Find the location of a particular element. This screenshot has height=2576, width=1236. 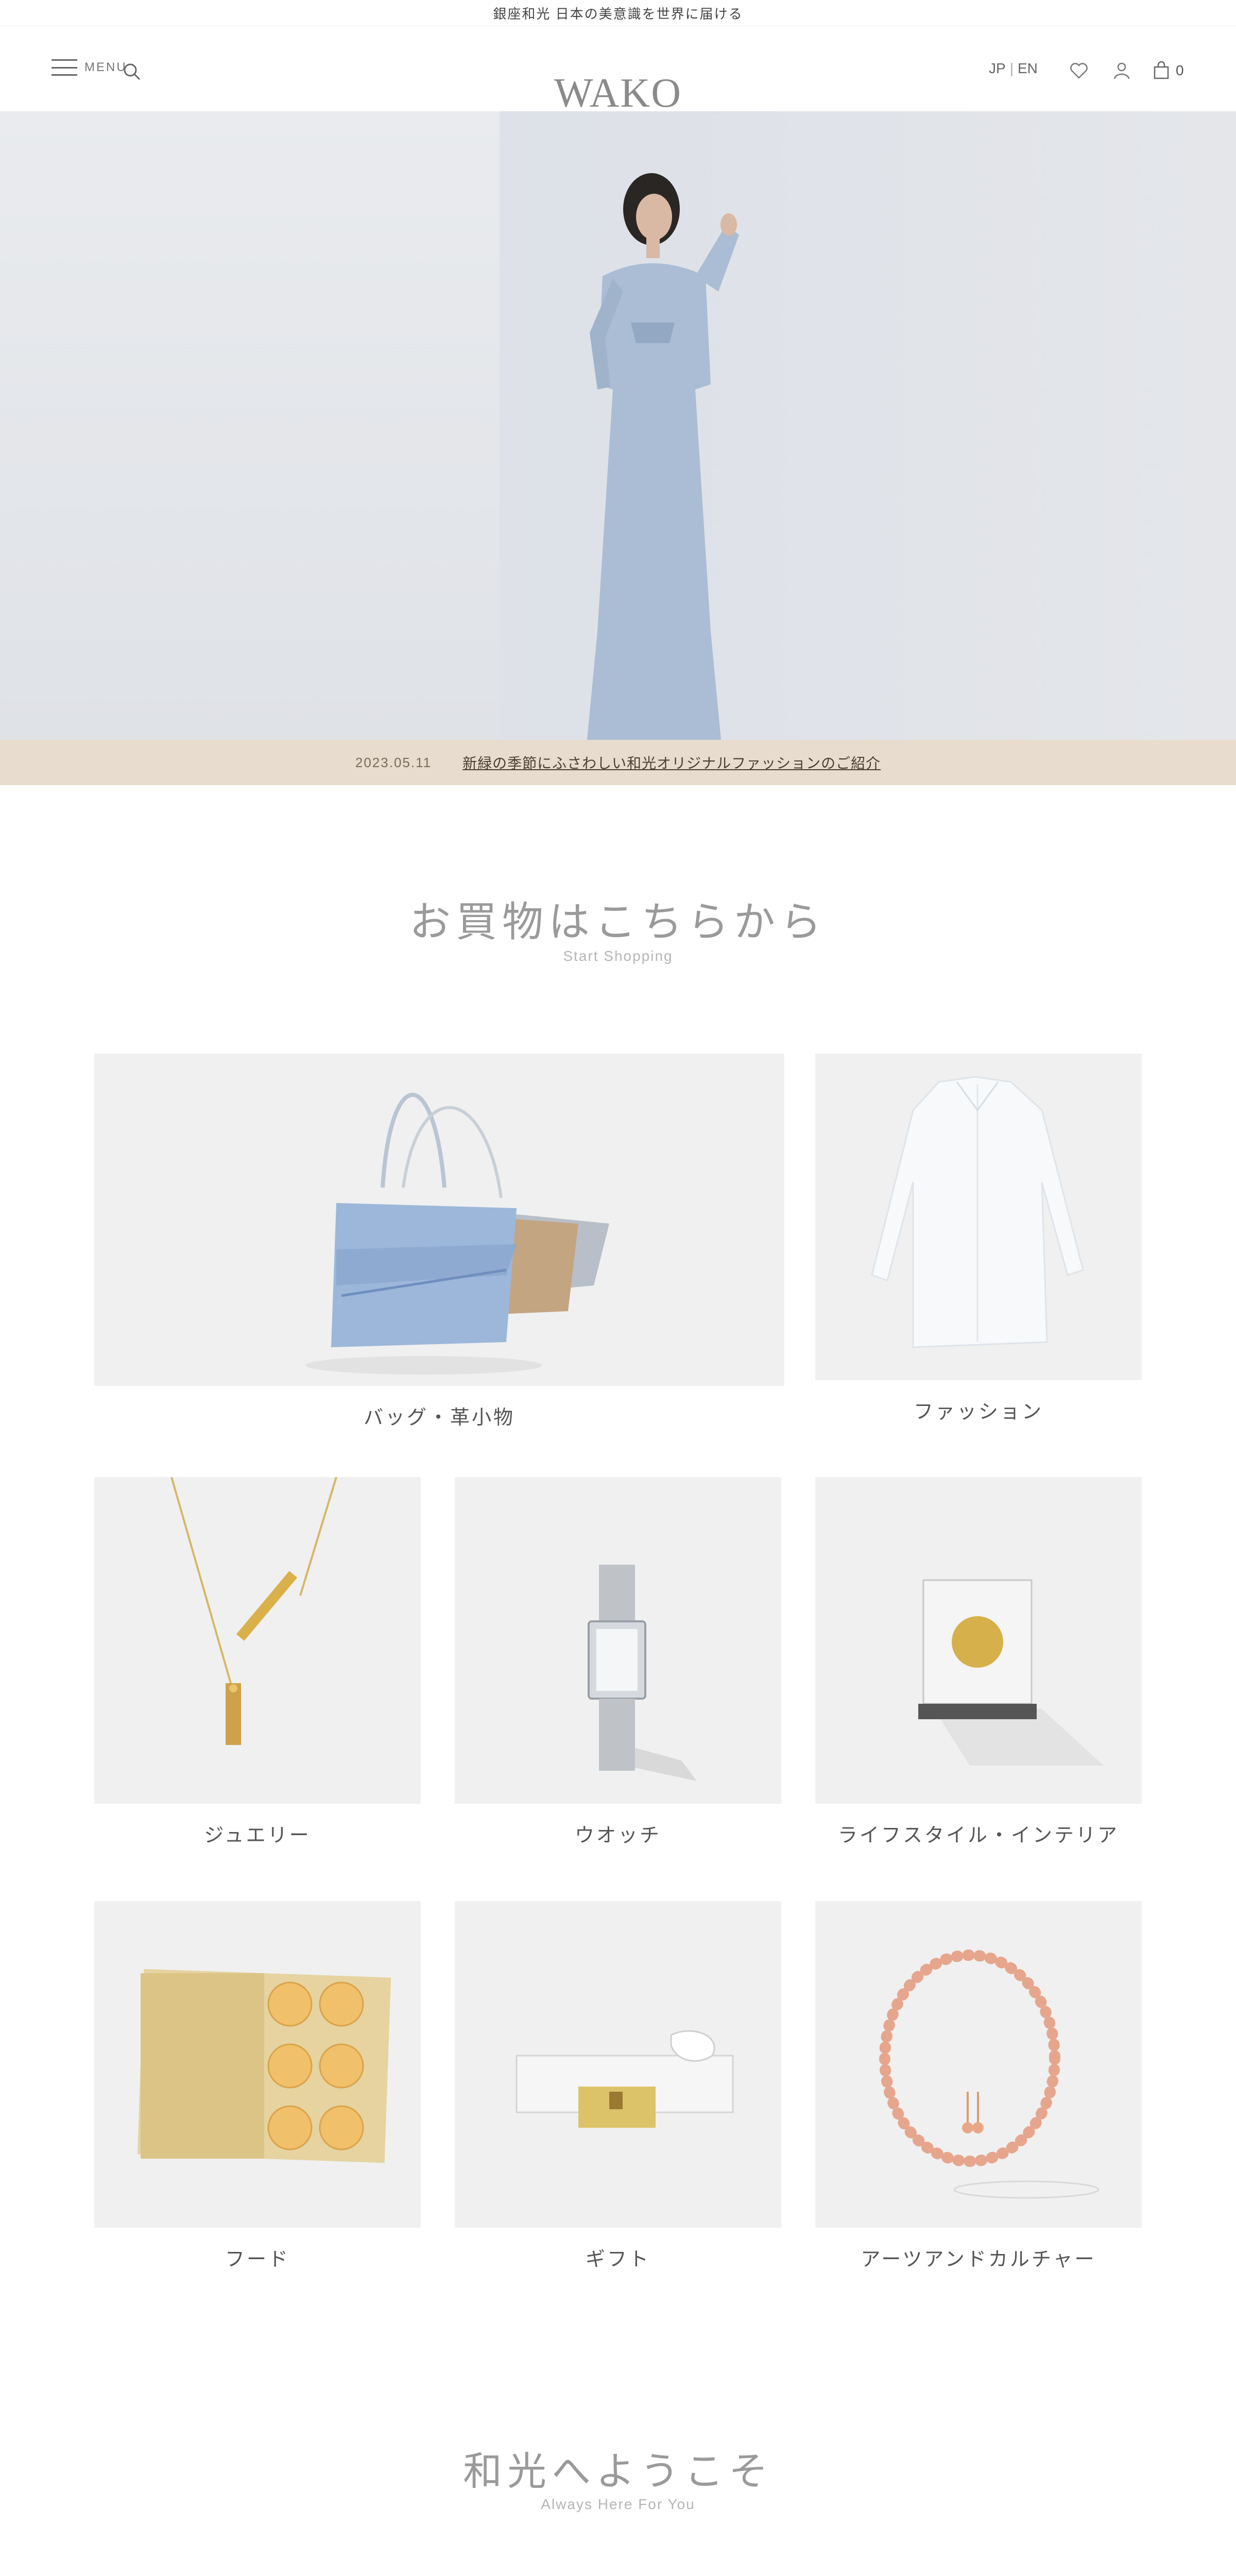

favorites-button is located at coordinates (1079, 70).